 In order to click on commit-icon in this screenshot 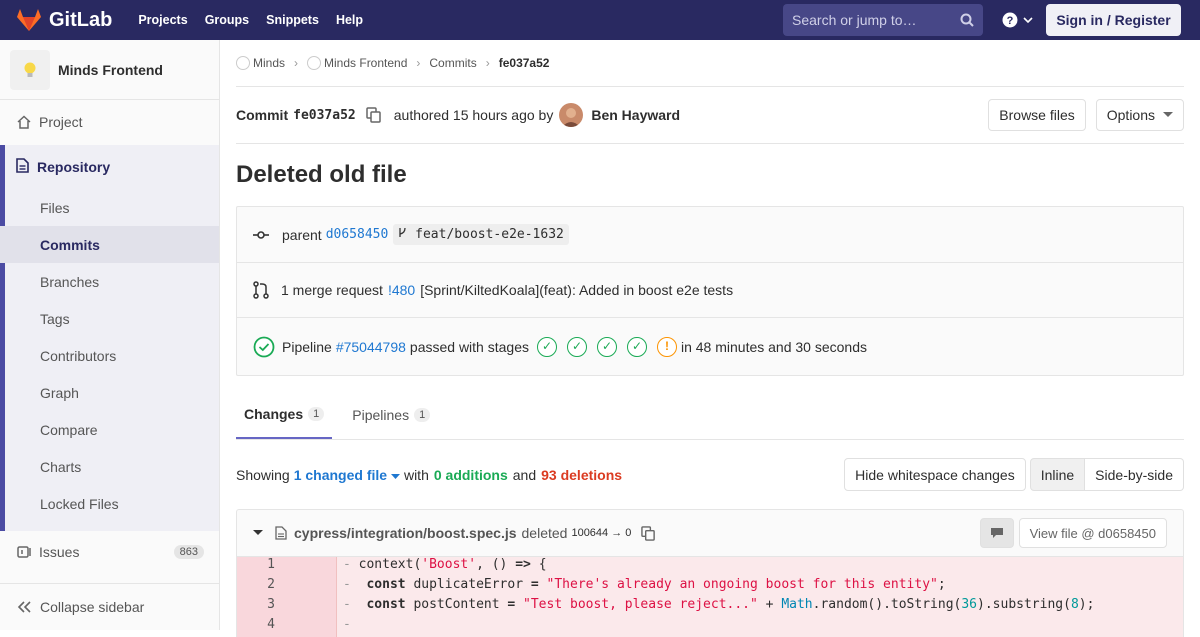, I will do `click(261, 234)`.